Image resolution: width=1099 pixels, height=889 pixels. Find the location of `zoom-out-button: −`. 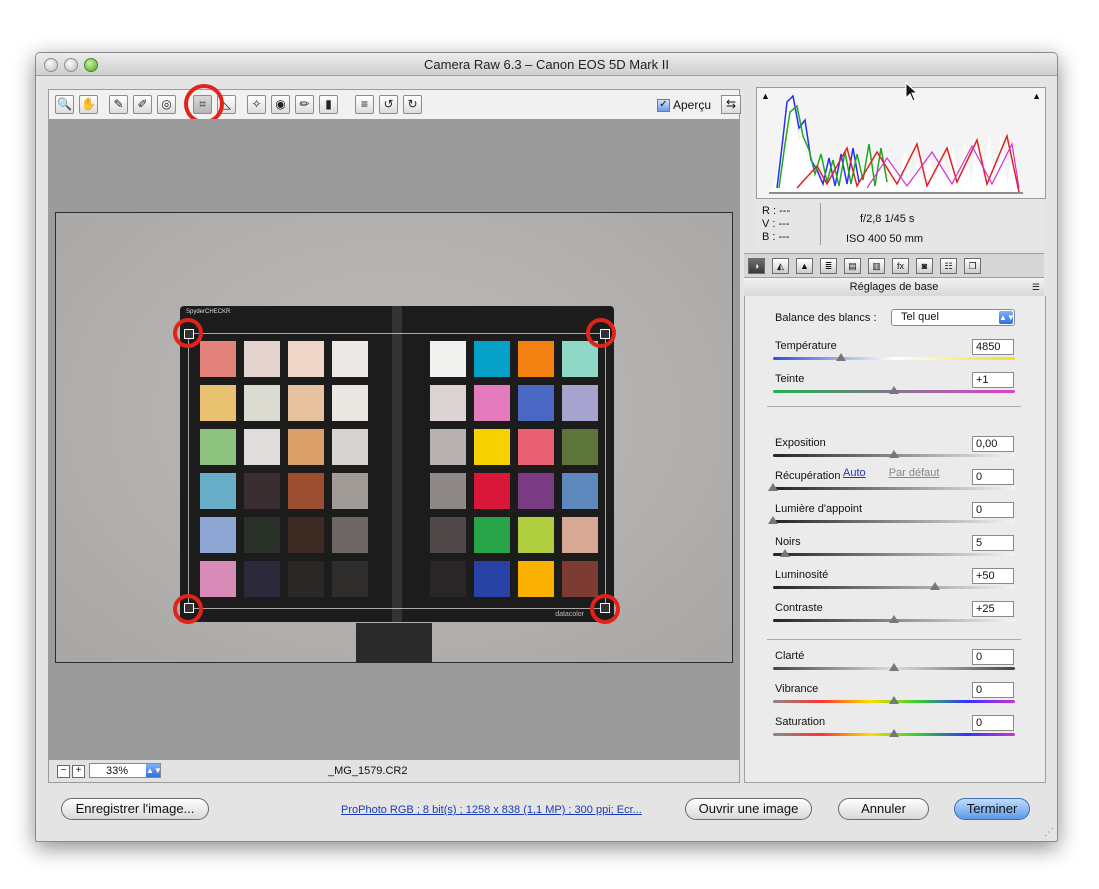

zoom-out-button: − is located at coordinates (63, 771).